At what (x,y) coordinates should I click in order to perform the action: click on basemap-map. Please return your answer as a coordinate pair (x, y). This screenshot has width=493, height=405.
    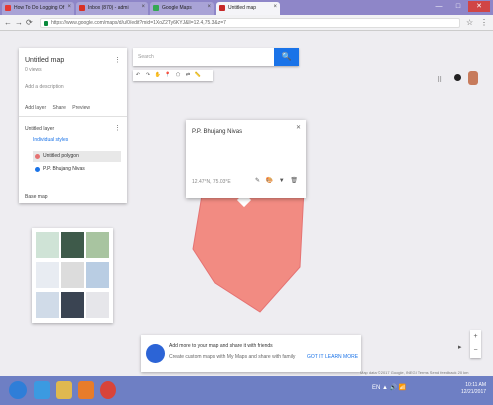
    Looking at the image, I should click on (47, 245).